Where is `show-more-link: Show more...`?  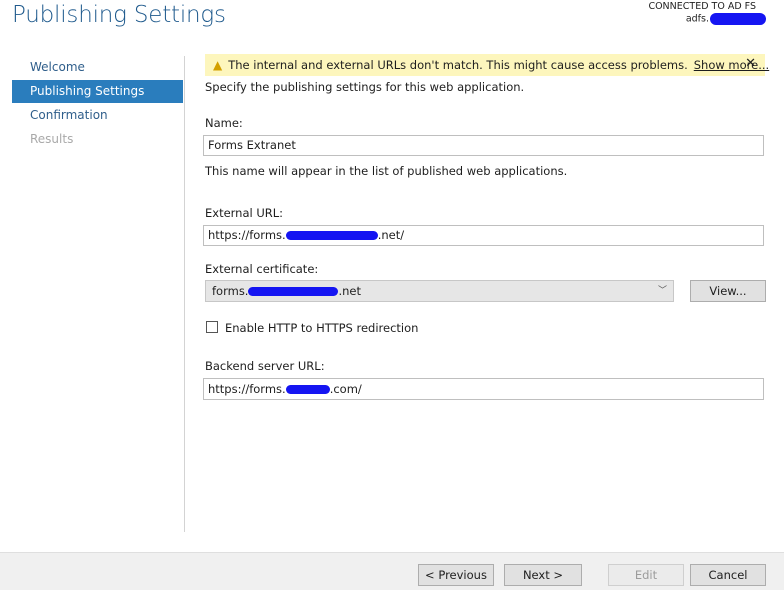
show-more-link: Show more... is located at coordinates (731, 65).